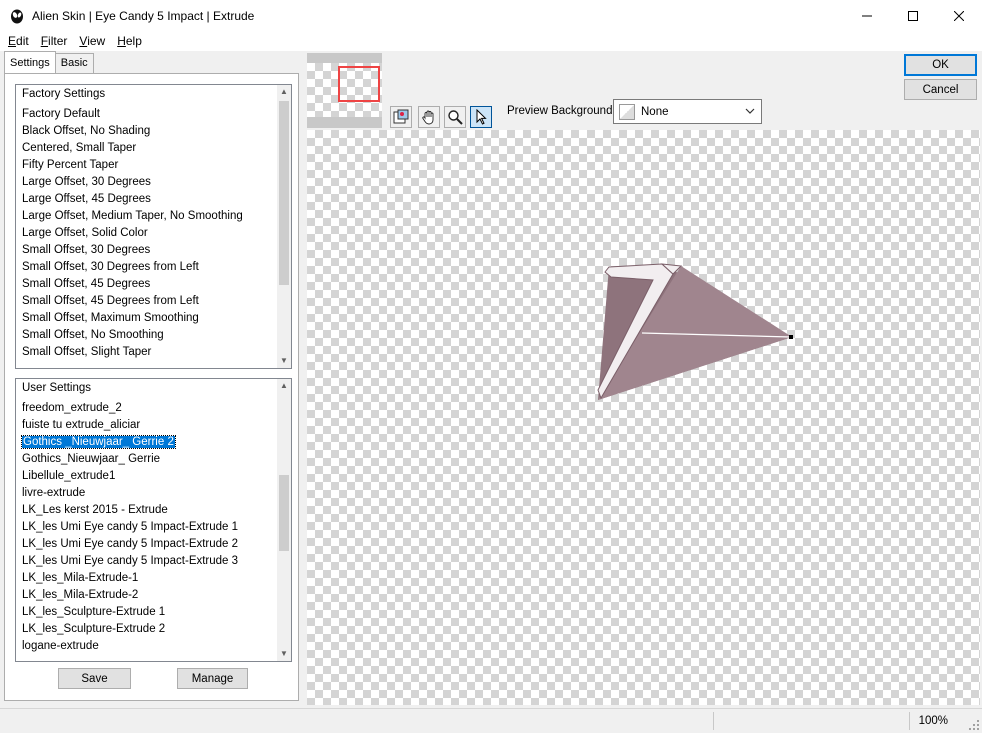 Image resolution: width=982 pixels, height=733 pixels. I want to click on menu-edit-label: dit, so click(22, 41).